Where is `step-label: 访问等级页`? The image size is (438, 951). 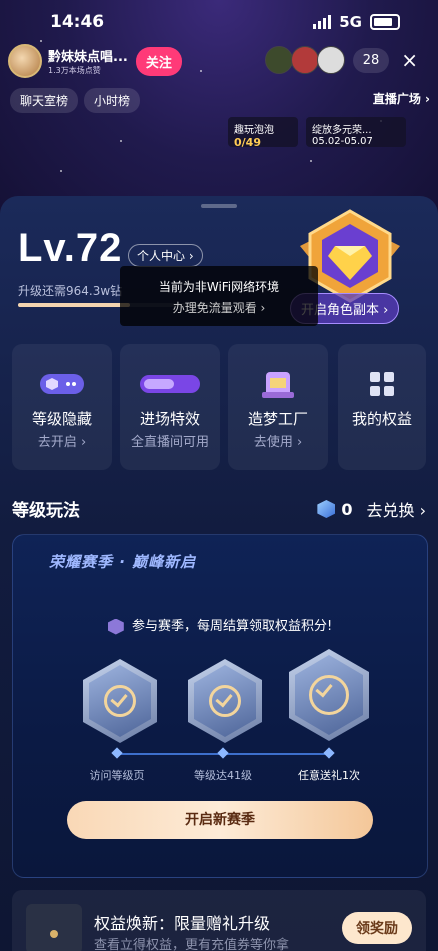 step-label: 访问等级页 is located at coordinates (117, 775).